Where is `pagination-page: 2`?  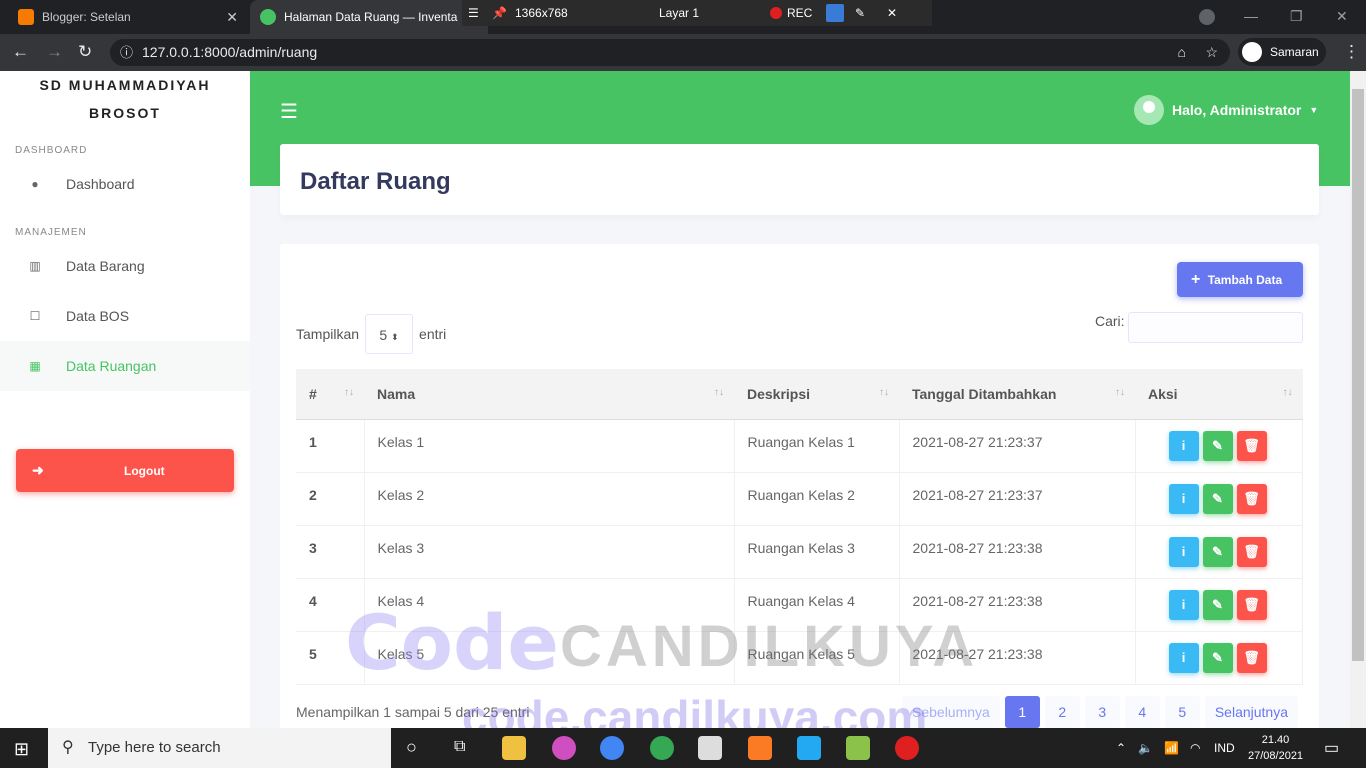
pagination-page: 2 is located at coordinates (1062, 712).